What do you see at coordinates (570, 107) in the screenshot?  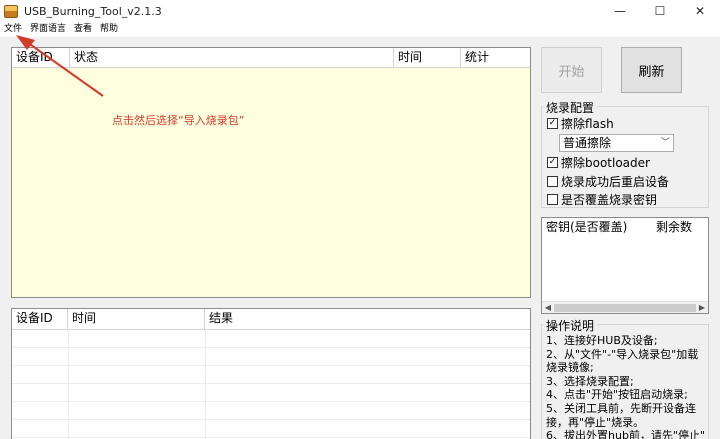 I see `burn-config-title: 烧录配置` at bounding box center [570, 107].